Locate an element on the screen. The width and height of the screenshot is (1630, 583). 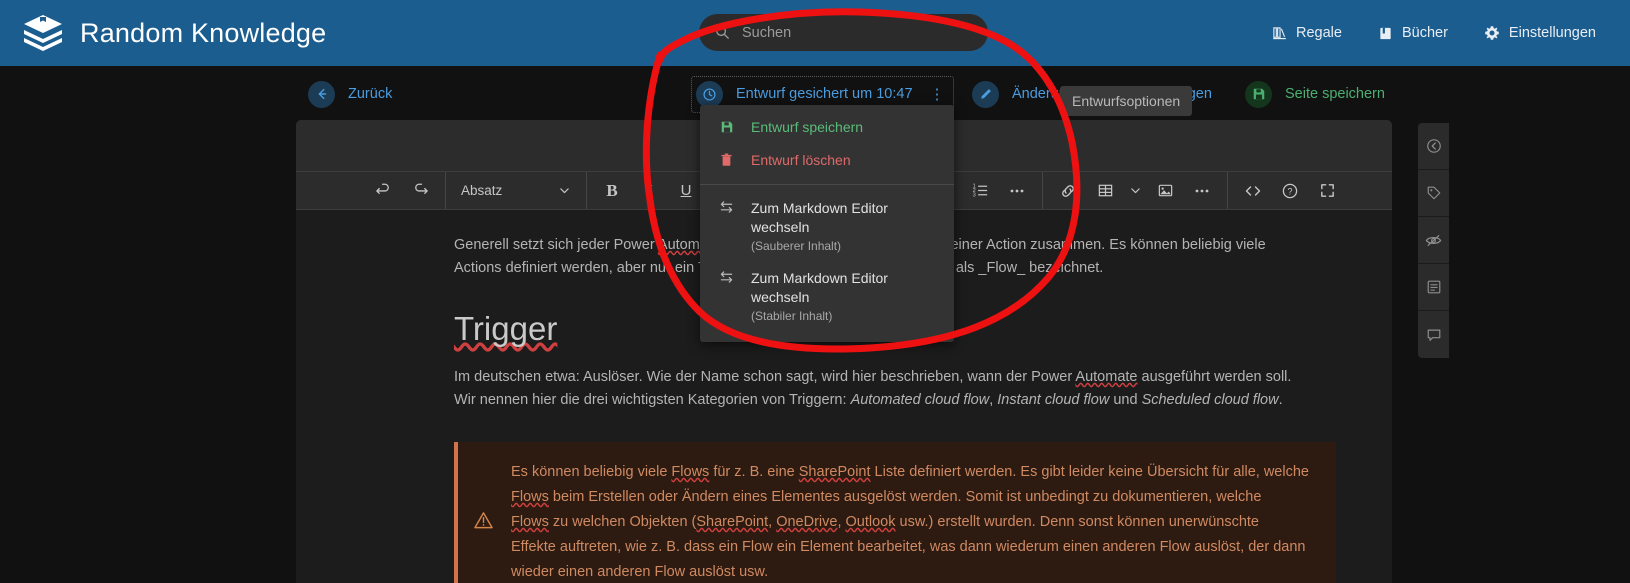
toolbar-group-style: Absatz is located at coordinates (516, 190).